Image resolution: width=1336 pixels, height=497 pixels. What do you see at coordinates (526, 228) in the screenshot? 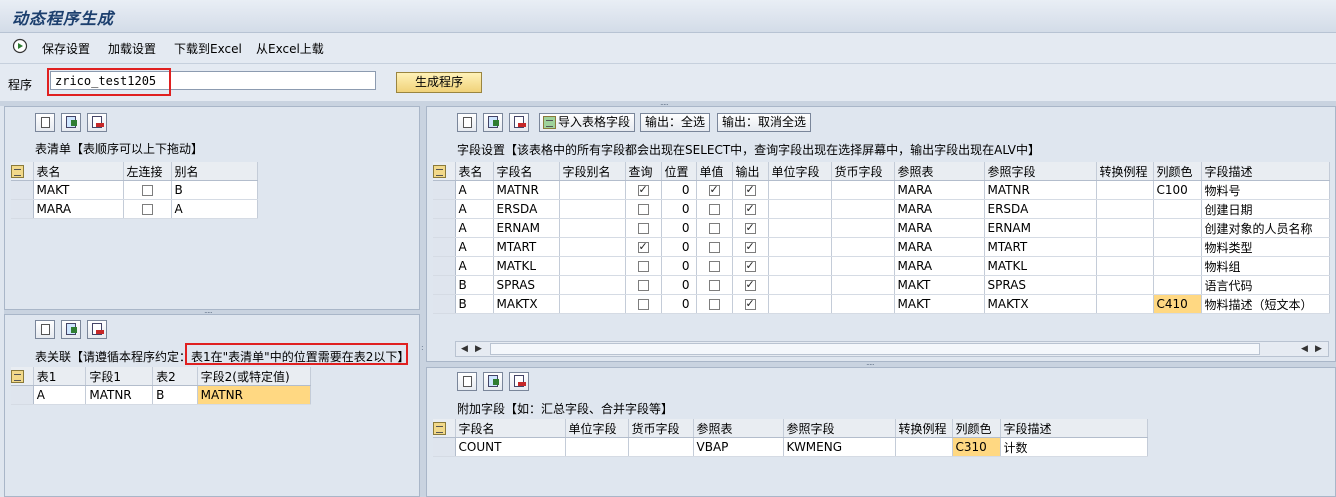
I see `field-name-cell: ERNAM` at bounding box center [526, 228].